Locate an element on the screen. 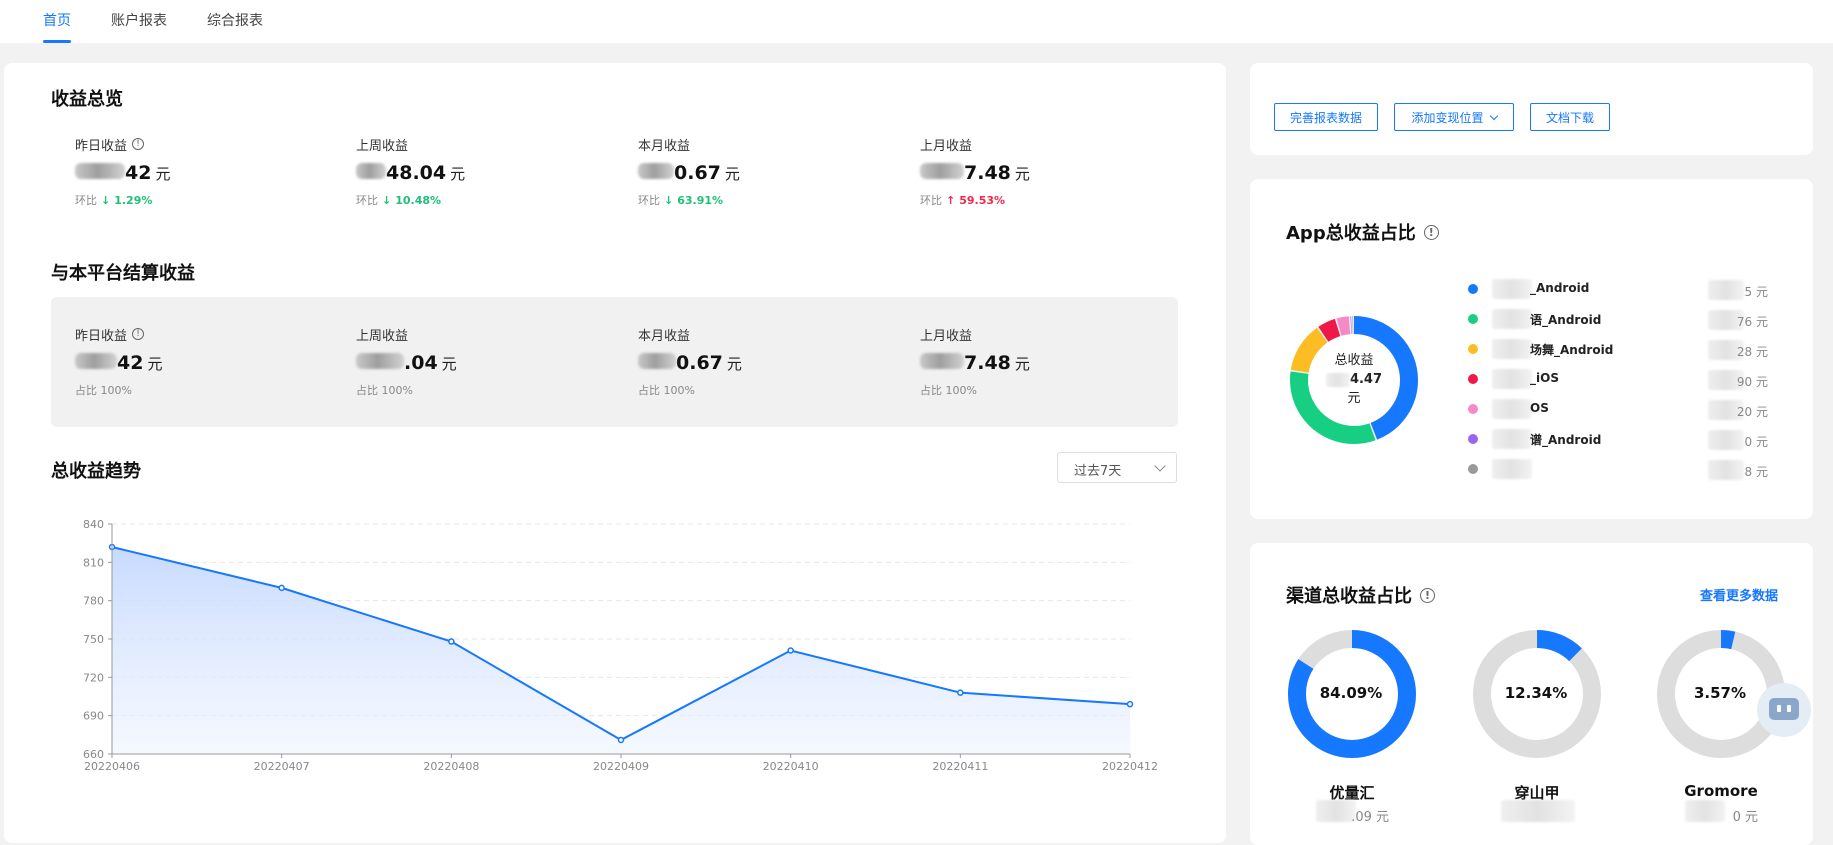 The width and height of the screenshot is (1833, 845). settle-last-week: 上周收益 .04 元 占比 100% is located at coordinates (406, 361).